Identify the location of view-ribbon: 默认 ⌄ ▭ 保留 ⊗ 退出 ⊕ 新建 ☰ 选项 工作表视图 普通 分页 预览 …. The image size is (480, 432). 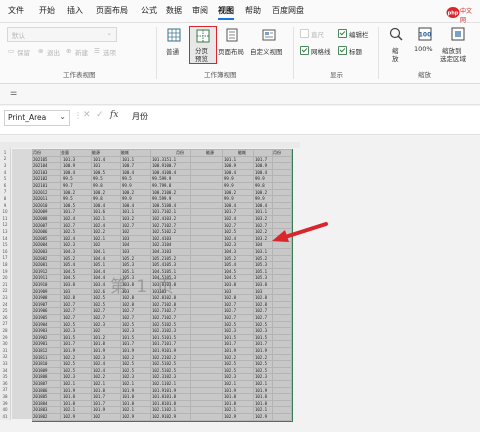
(240, 53).